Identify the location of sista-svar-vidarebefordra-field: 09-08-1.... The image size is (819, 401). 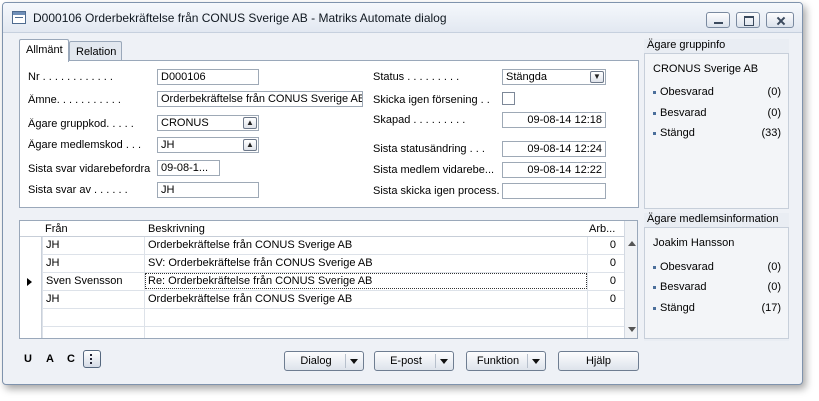
(188, 168).